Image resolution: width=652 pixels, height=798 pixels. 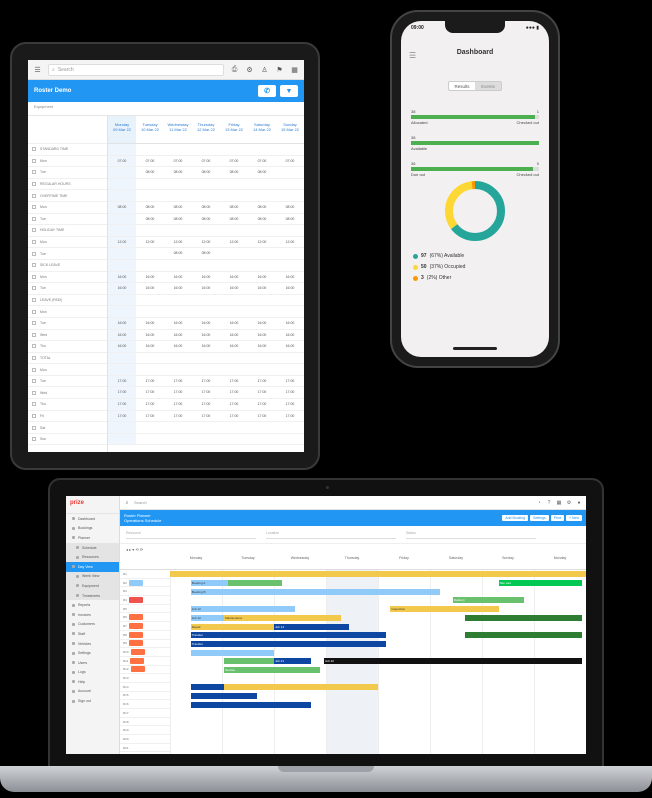 What do you see at coordinates (67, 417) in the screenshot?
I see `row-label: Fri` at bounding box center [67, 417].